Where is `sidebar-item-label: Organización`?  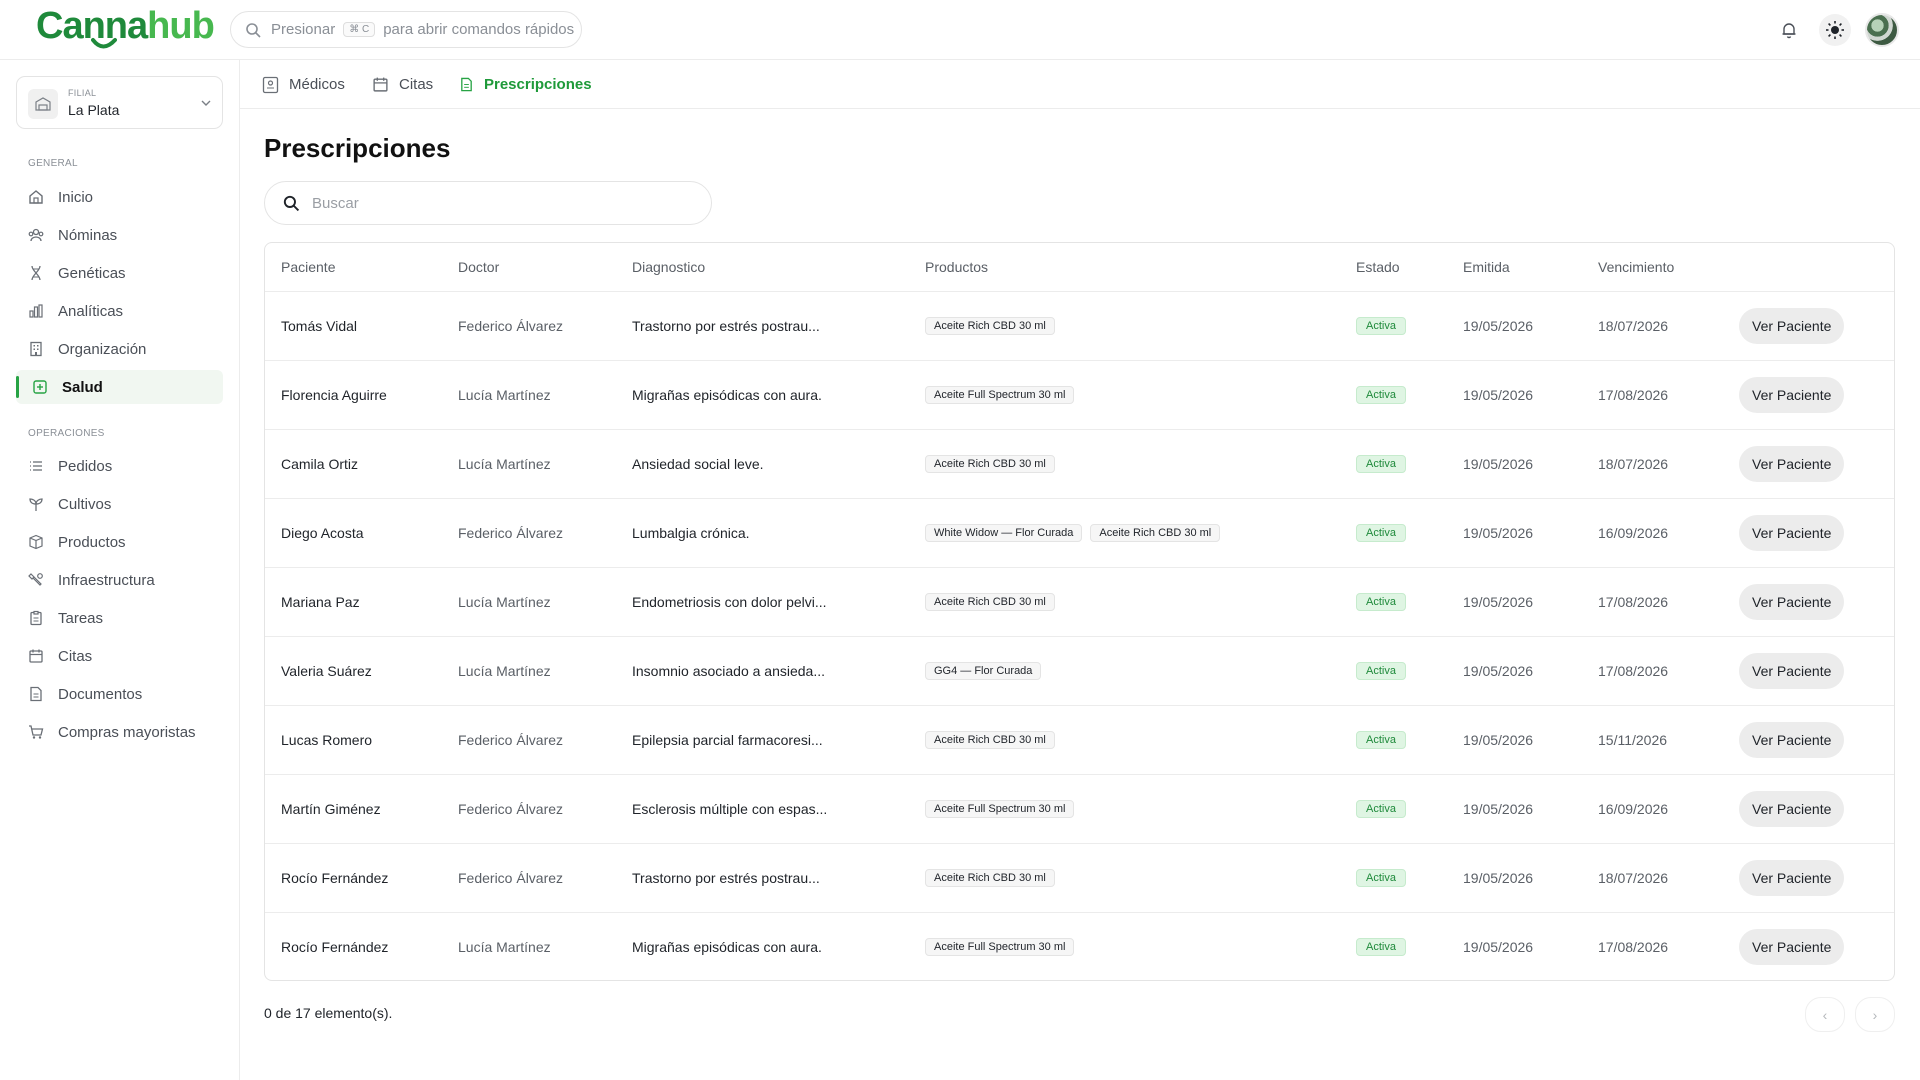 sidebar-item-label: Organización is located at coordinates (102, 349).